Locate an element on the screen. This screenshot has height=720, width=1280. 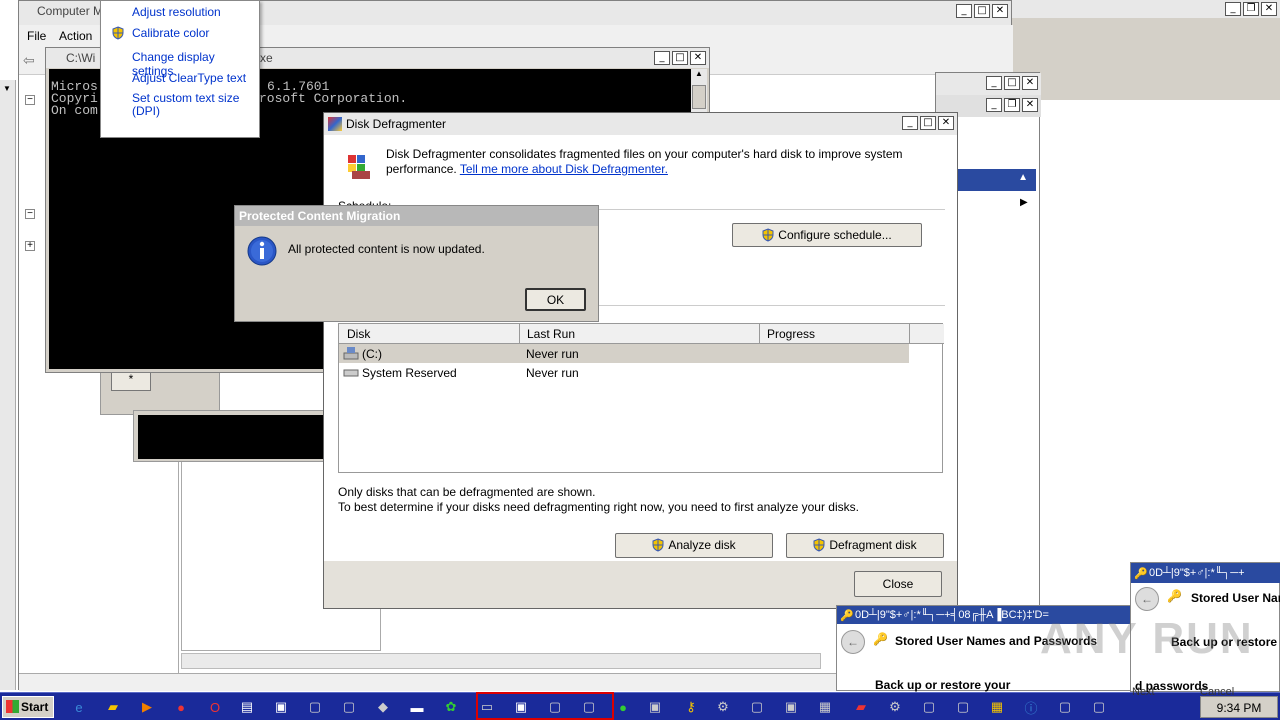
defragment-disk-label: Defragment disk is located at coordinates (873, 545).